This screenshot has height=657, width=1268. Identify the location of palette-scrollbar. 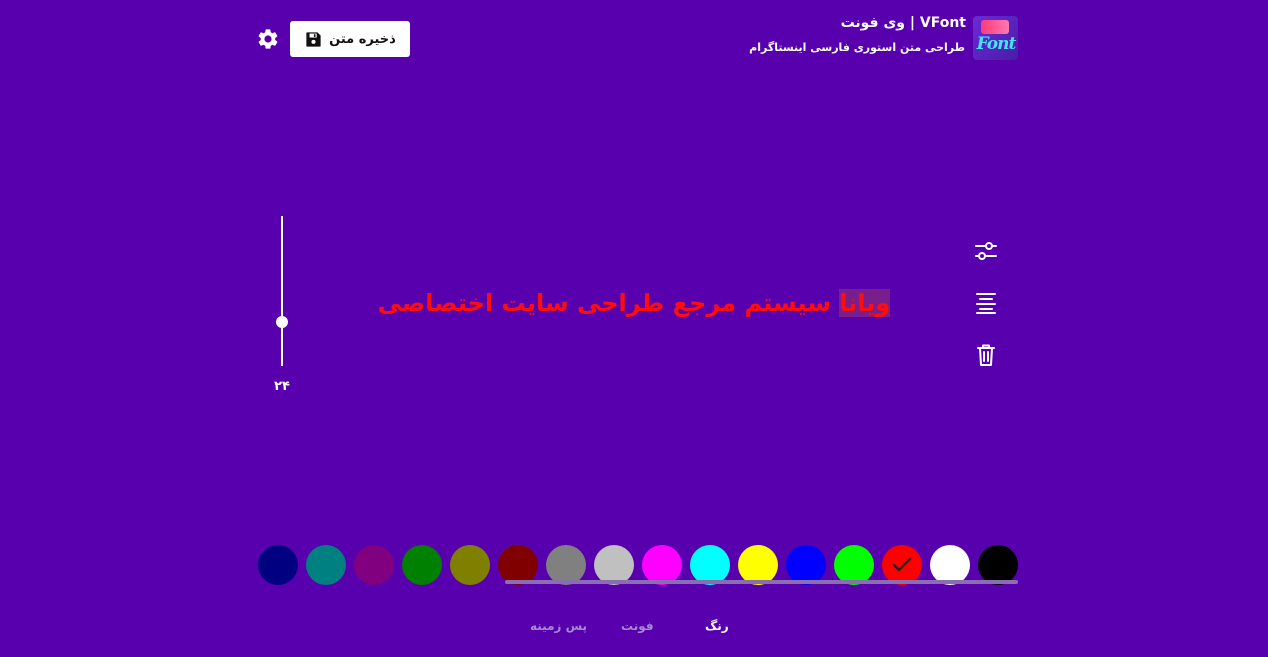
(761, 582).